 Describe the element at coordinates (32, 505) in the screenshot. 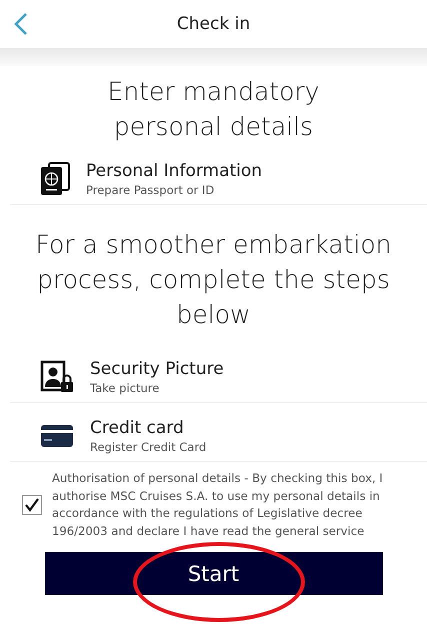

I see `consent-checkbox` at that location.